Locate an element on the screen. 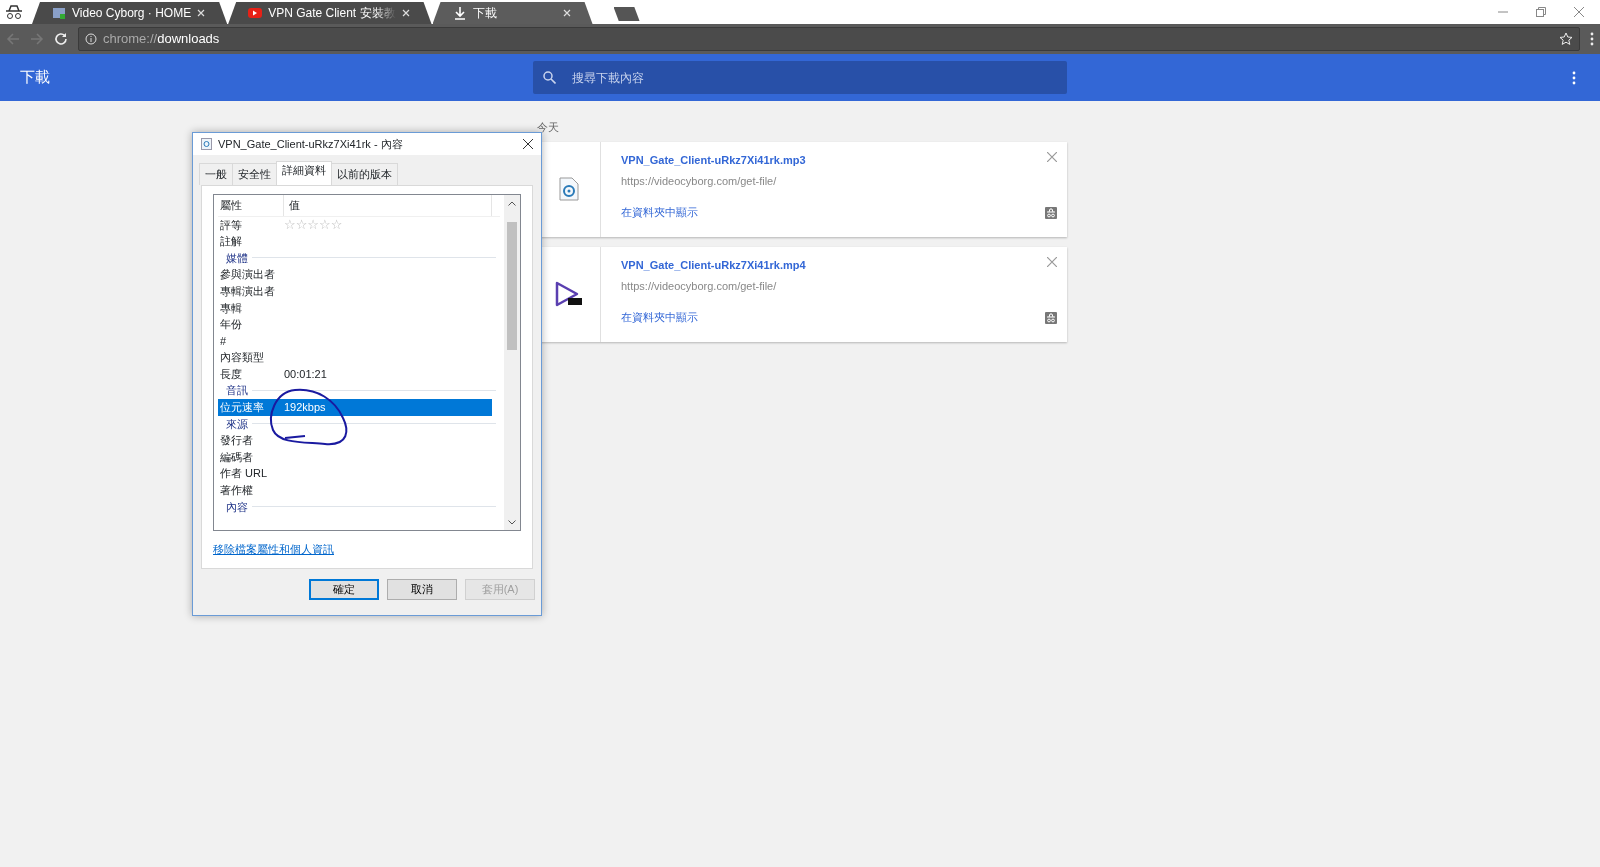  browser-tab: Video Cyborg · HOME is located at coordinates (130, 13).